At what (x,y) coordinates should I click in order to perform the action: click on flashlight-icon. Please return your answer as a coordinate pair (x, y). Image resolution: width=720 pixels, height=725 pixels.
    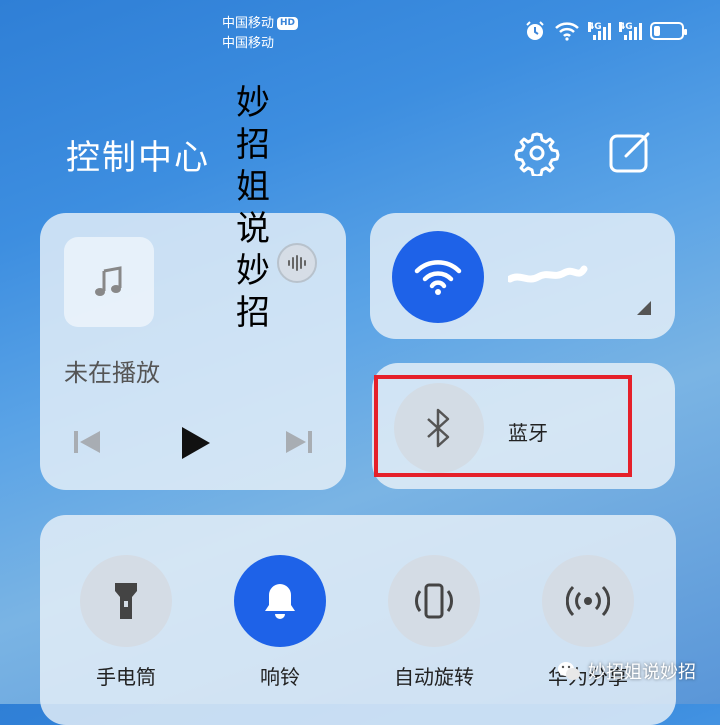
    Looking at the image, I should click on (126, 601).